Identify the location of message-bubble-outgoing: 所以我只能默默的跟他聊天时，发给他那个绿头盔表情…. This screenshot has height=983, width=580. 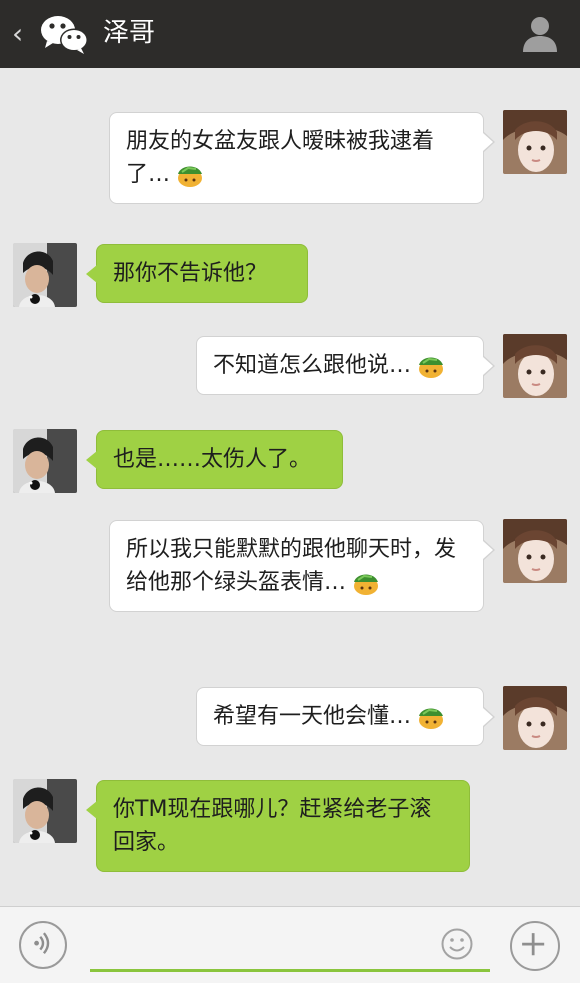
(302, 566).